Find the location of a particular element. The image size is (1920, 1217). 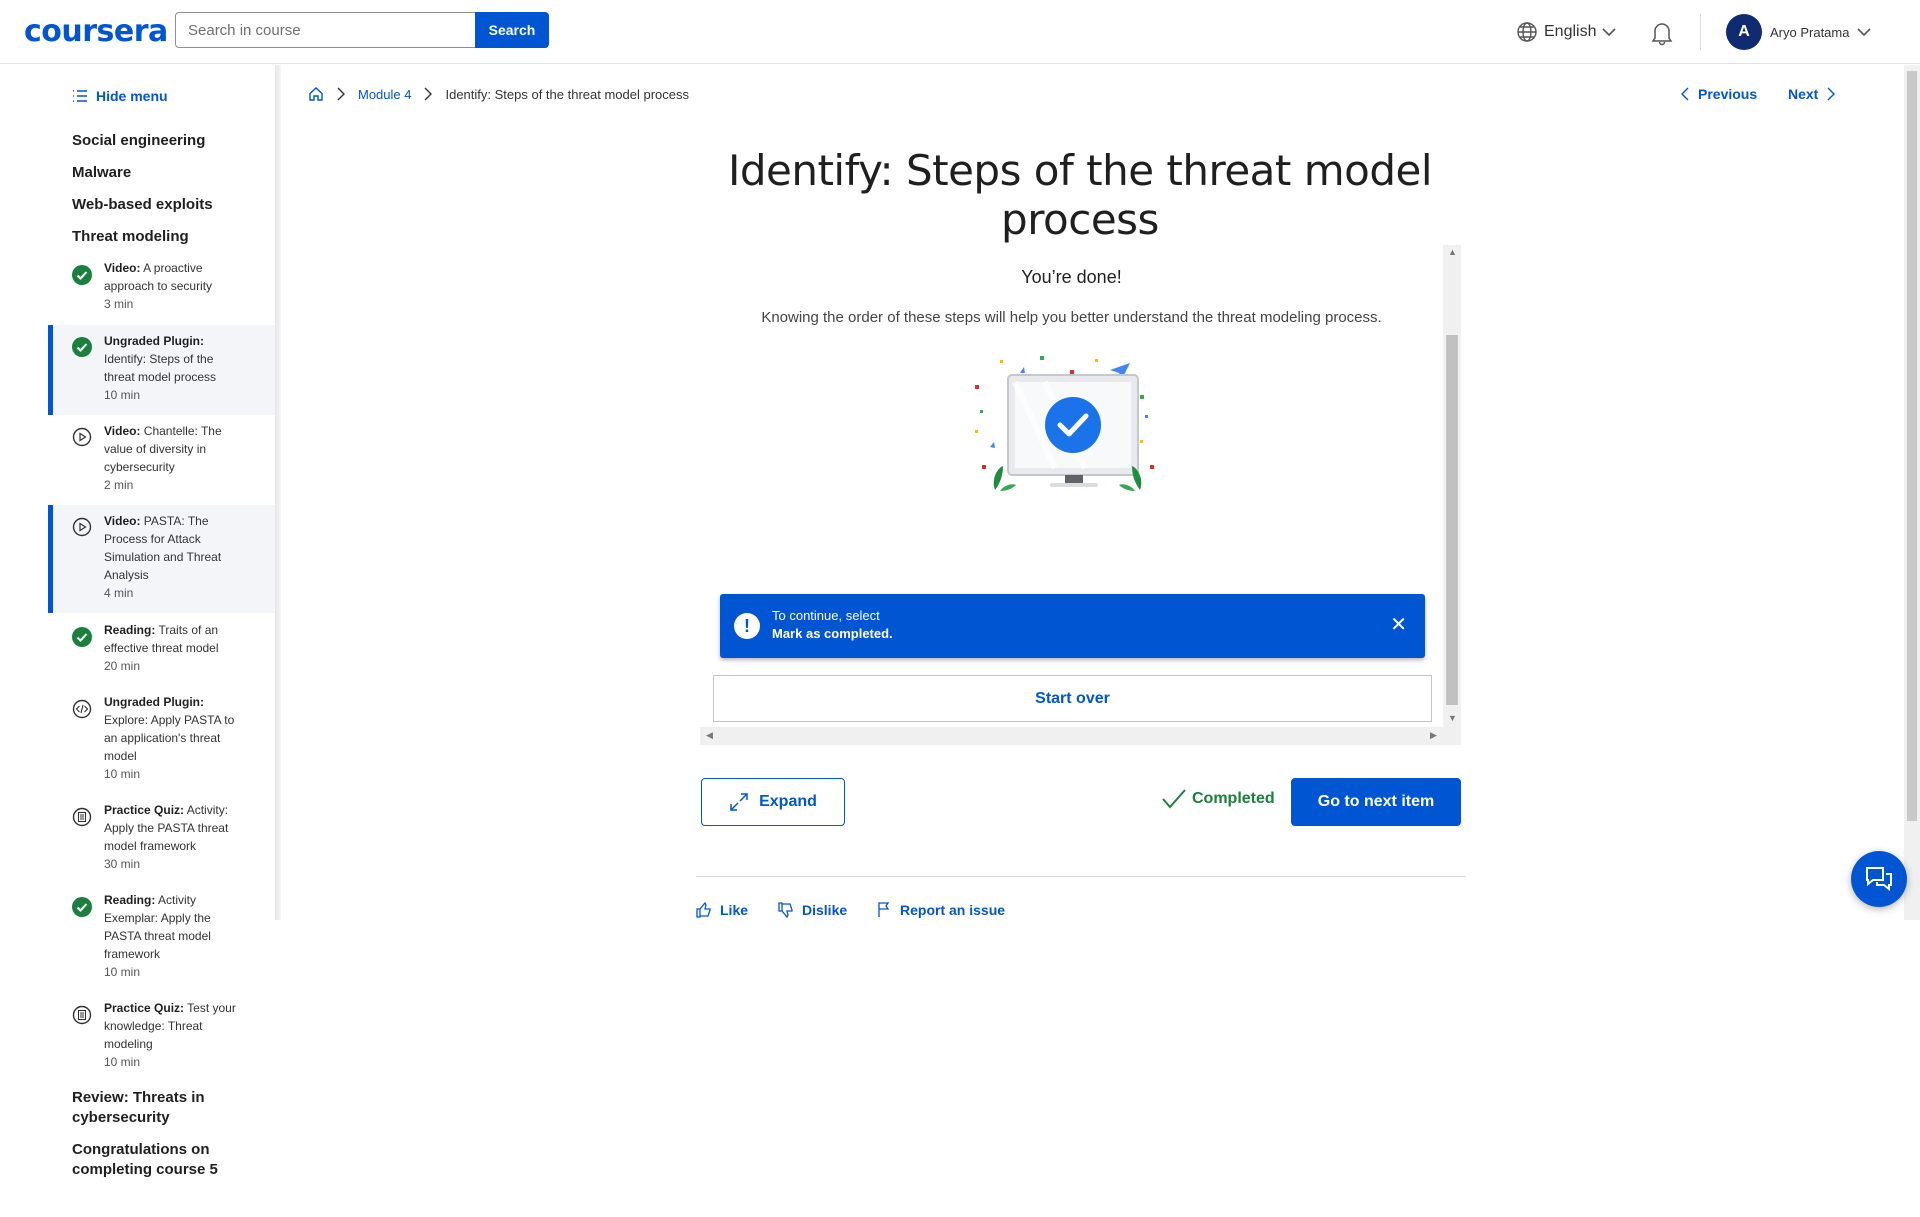

toast-line1: To continue, select is located at coordinates (826, 615).